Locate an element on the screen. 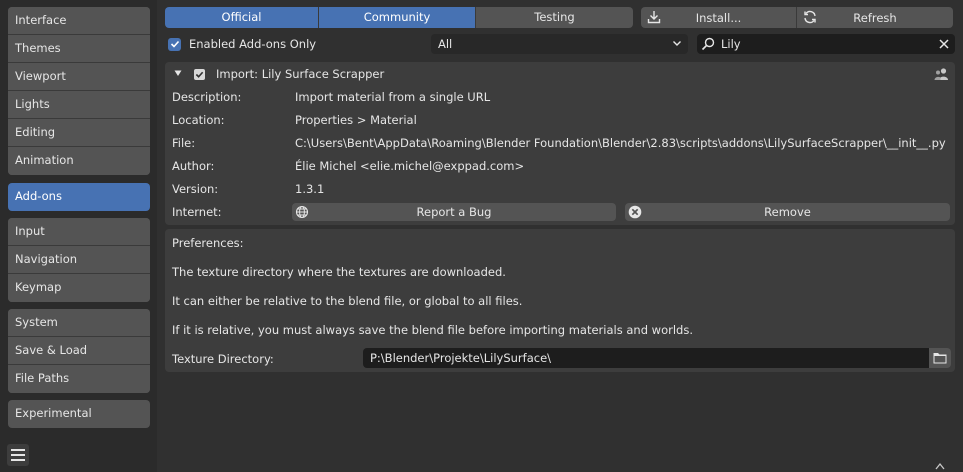  texture-directory-label: Texture Directory: is located at coordinates (223, 359).